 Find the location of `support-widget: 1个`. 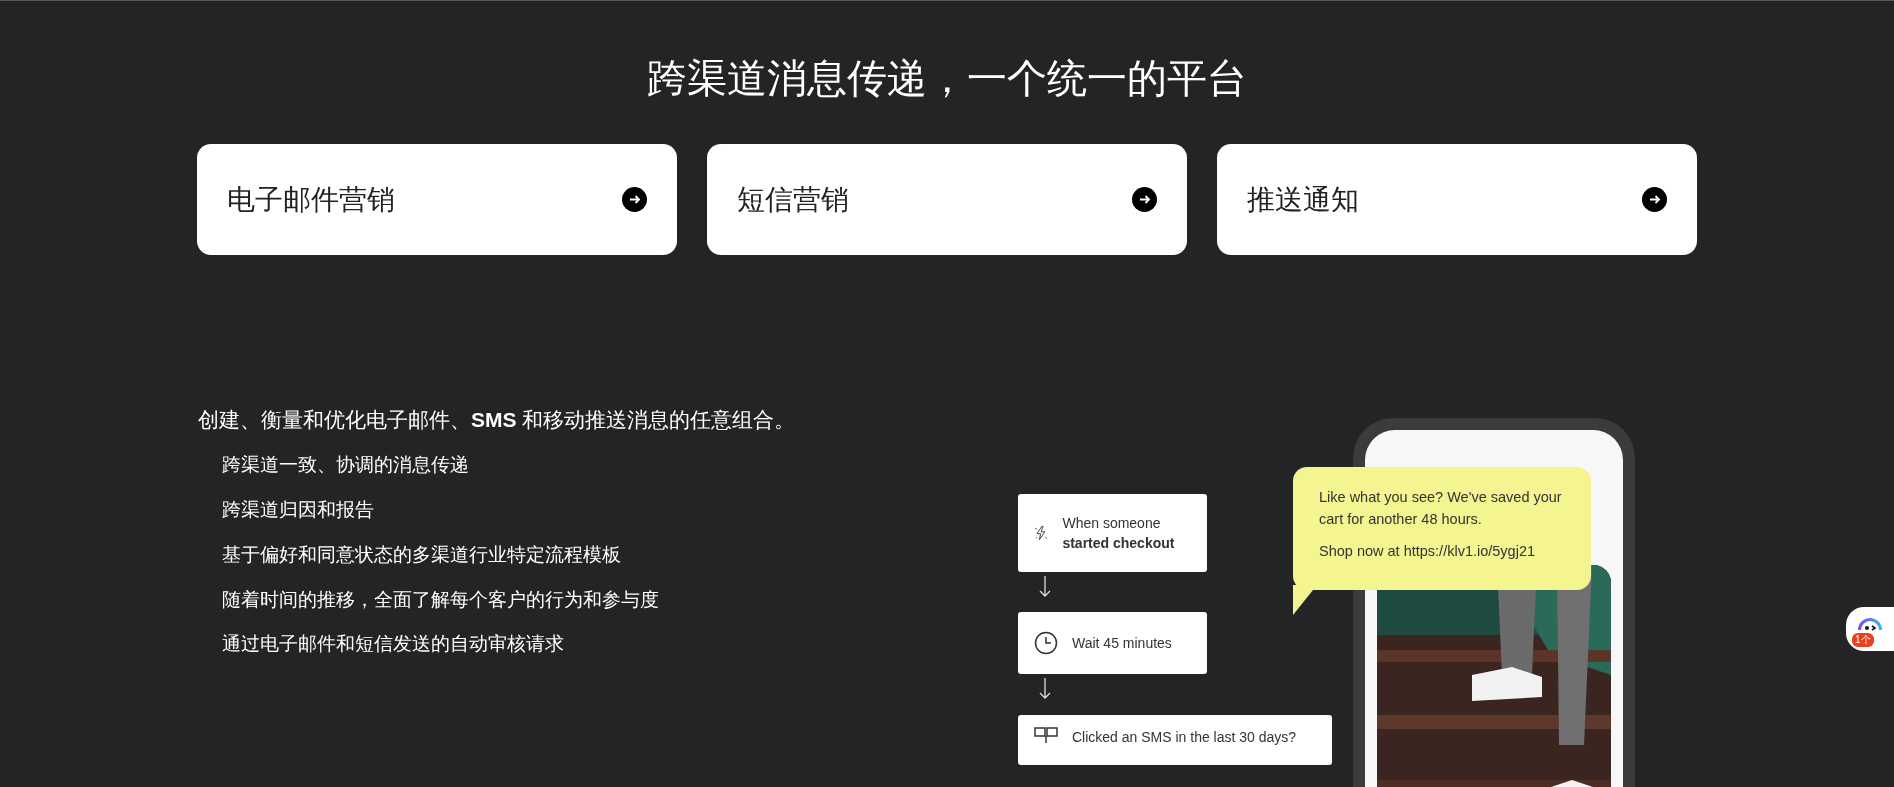

support-widget: 1个 is located at coordinates (1870, 629).